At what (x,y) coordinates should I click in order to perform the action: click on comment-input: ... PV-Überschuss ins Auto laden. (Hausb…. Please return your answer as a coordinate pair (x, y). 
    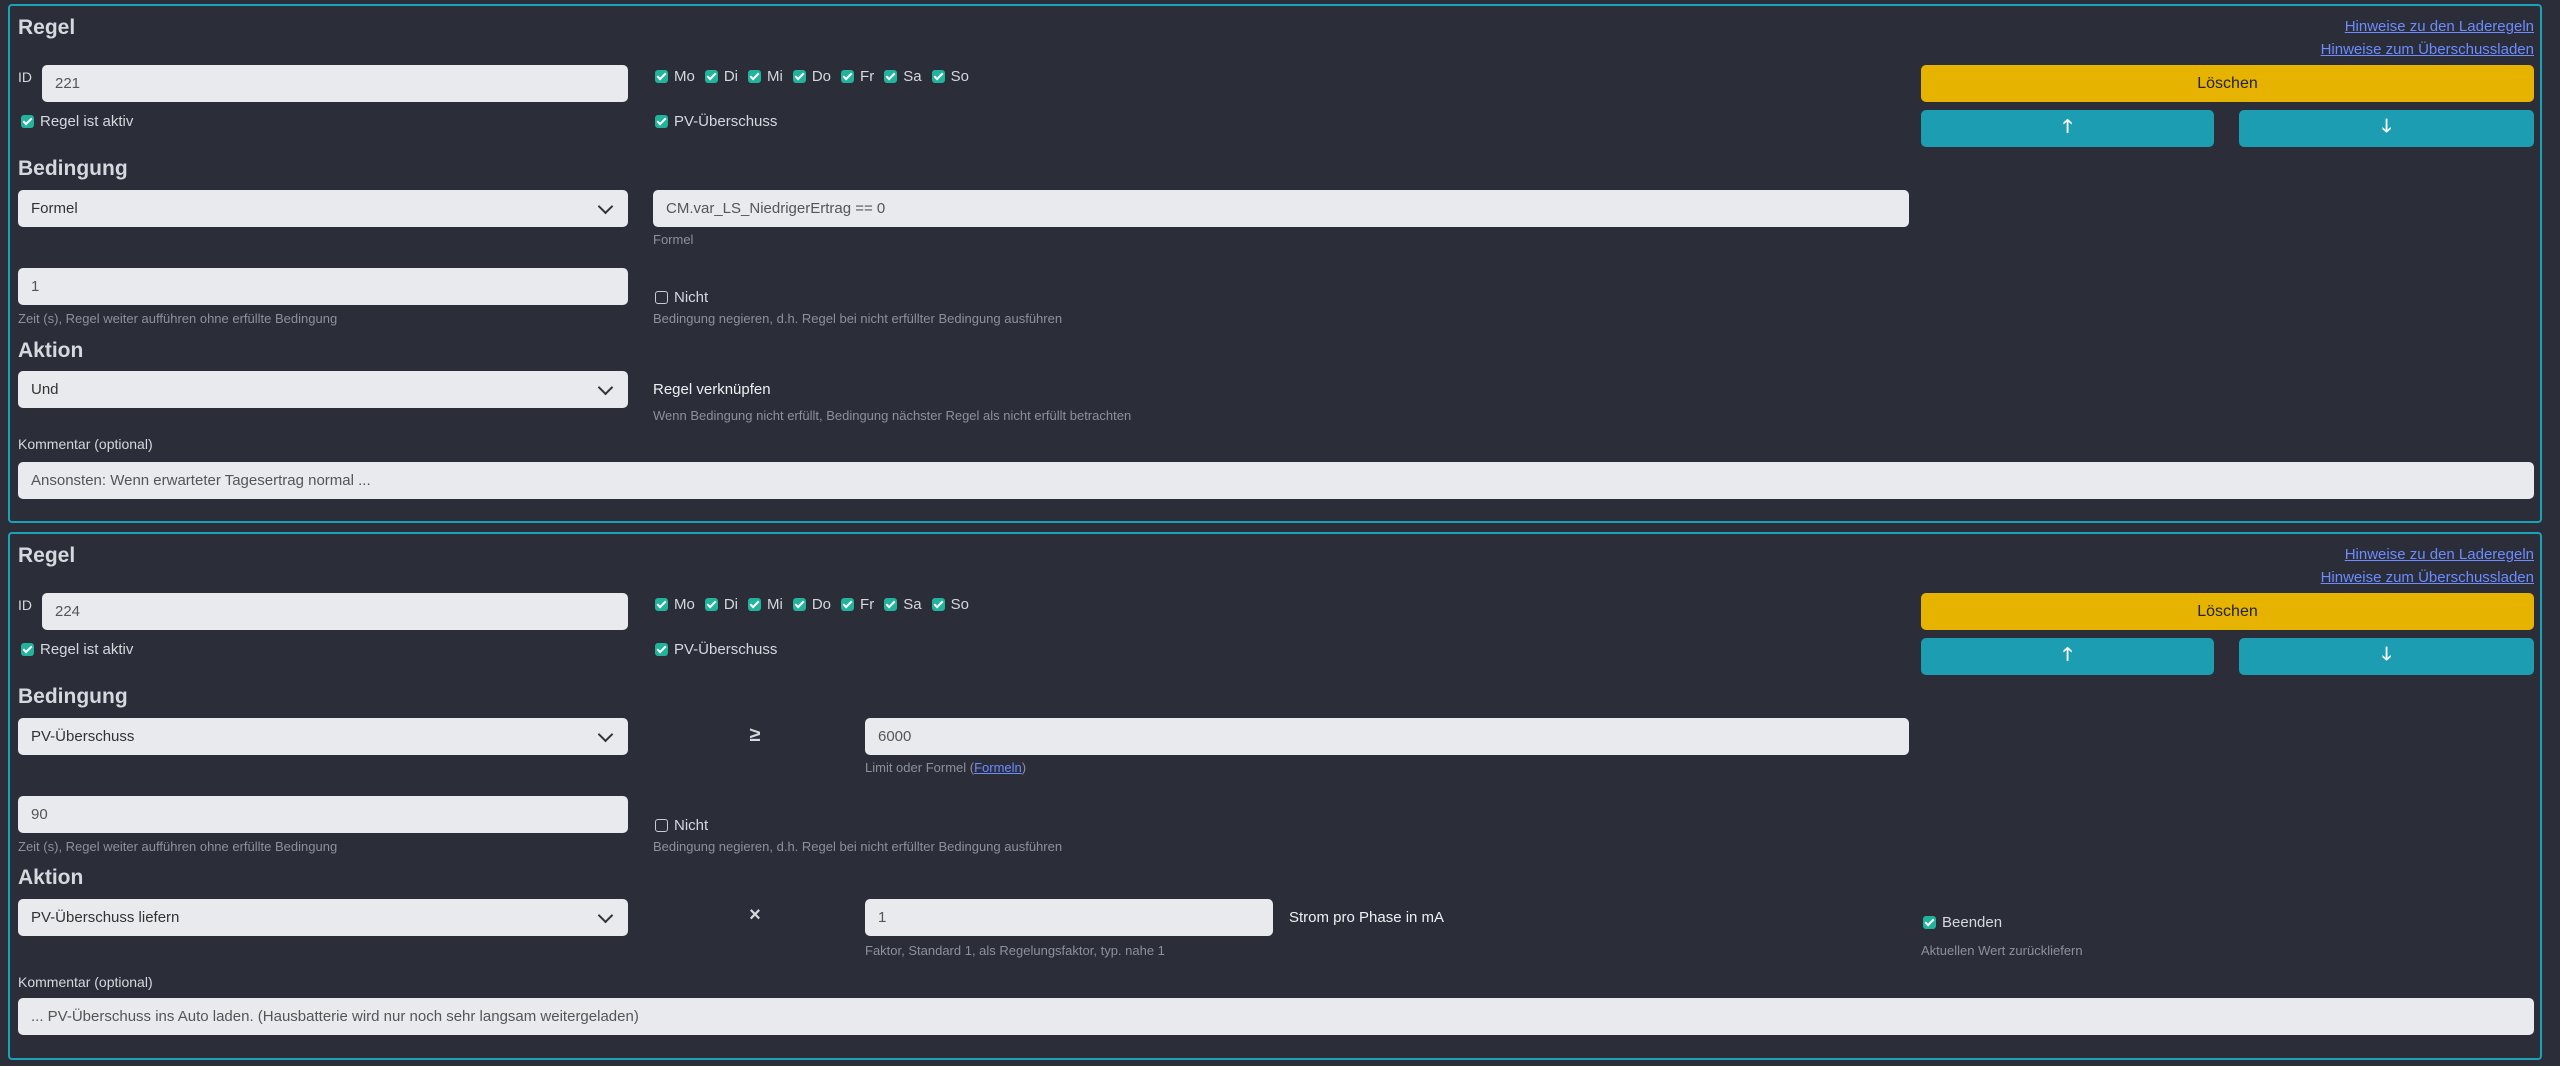
    Looking at the image, I should click on (1276, 1016).